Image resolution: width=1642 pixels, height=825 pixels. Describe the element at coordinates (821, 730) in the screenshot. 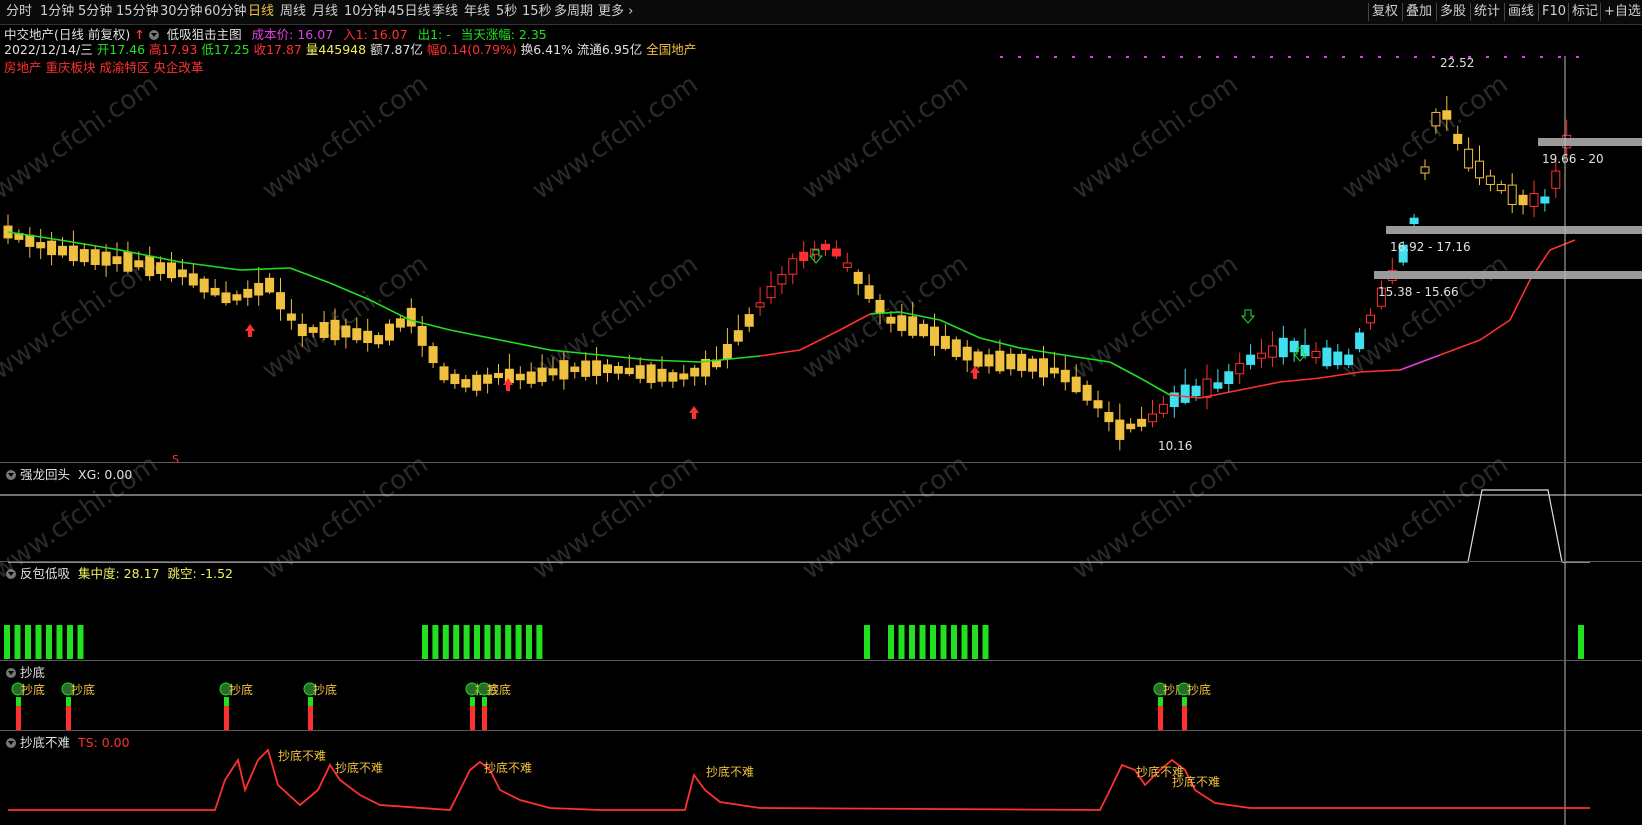

I see `panel-divider` at that location.